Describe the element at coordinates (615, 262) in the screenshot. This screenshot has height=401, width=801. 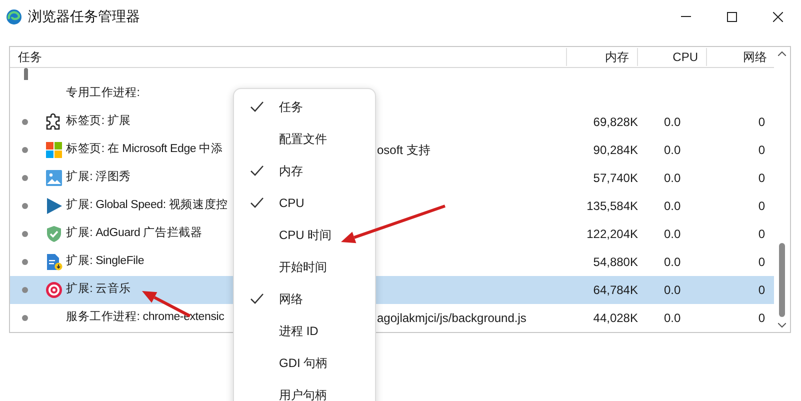
I see `memory-cell-text: 54,880K` at that location.